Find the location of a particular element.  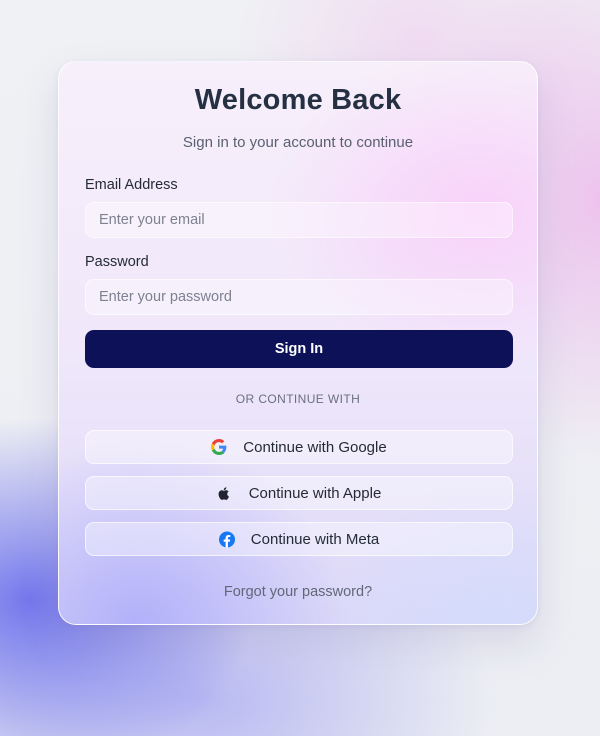

sign-in-button: Sign In is located at coordinates (299, 349).